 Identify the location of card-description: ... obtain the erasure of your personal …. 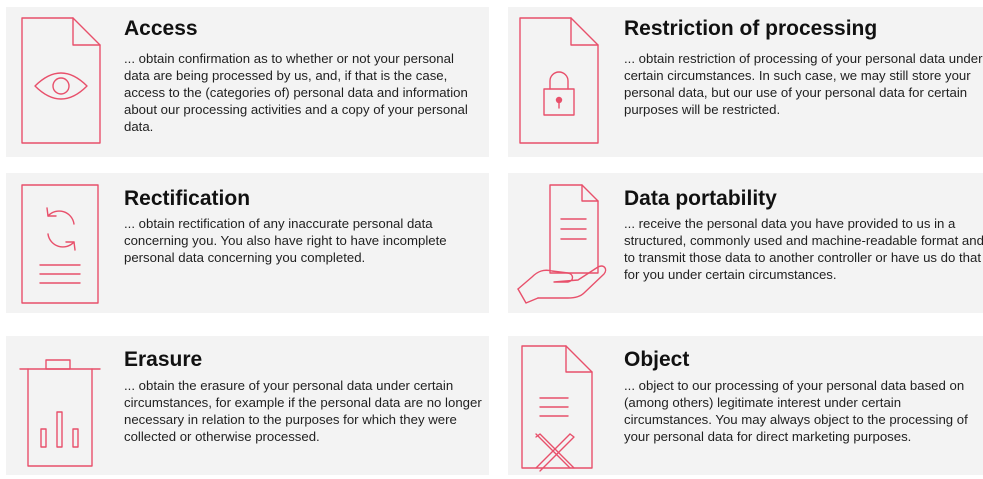
(303, 411).